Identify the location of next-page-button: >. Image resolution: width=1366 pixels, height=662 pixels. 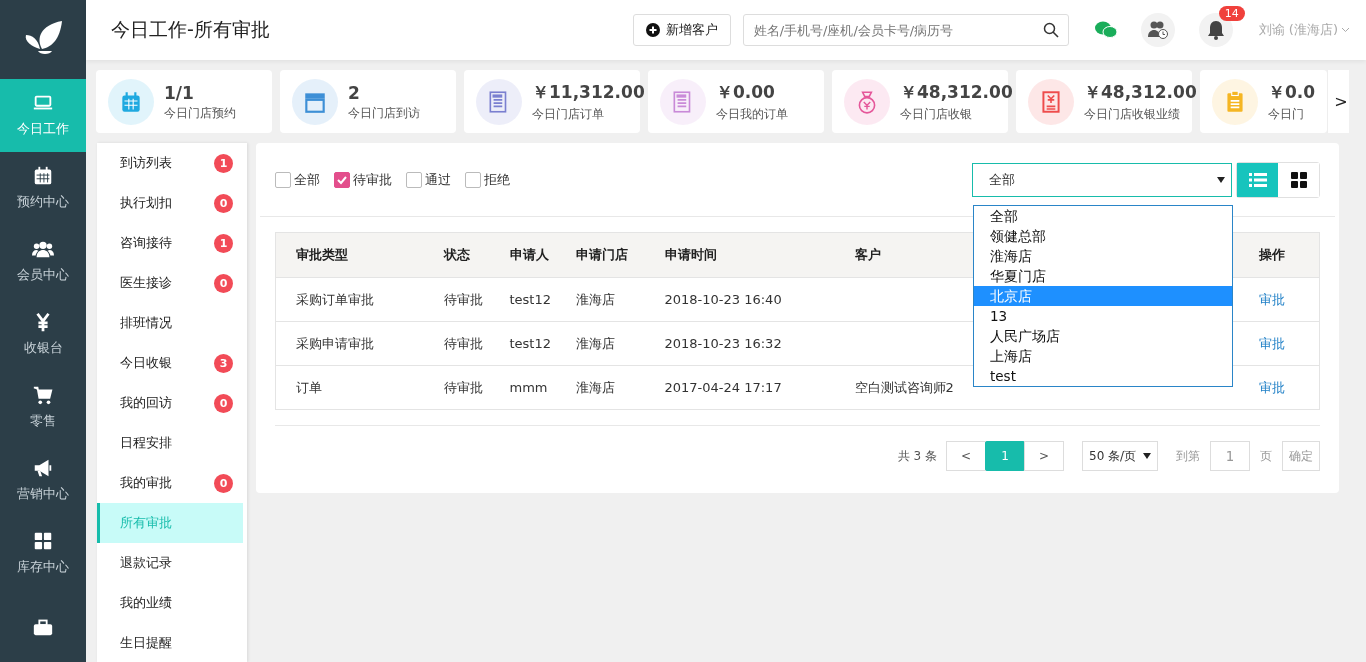
(1044, 456).